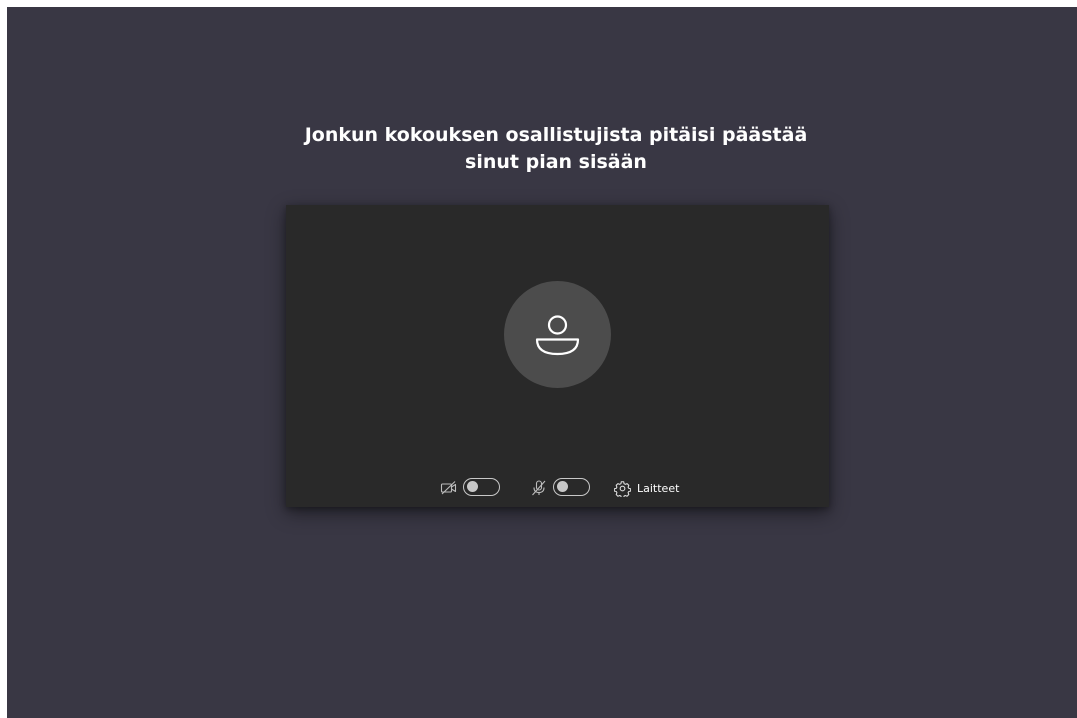  What do you see at coordinates (472, 486) in the screenshot?
I see `camera-toggle-knob` at bounding box center [472, 486].